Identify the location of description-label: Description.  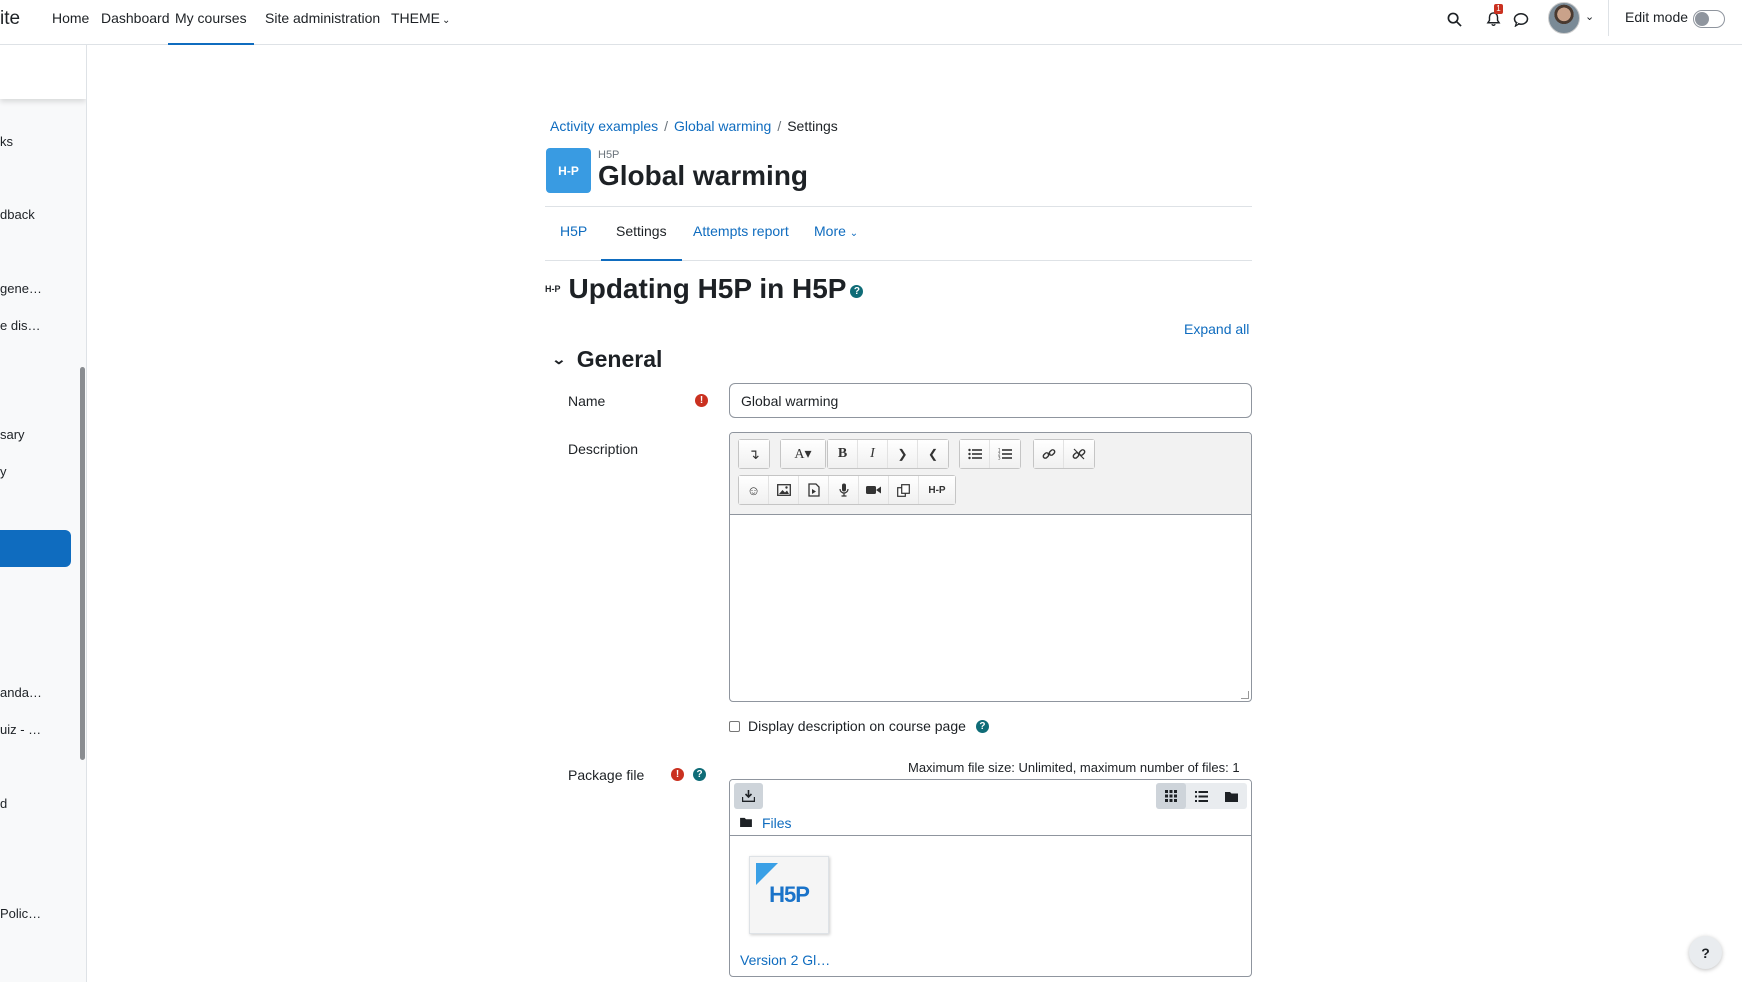
(603, 449).